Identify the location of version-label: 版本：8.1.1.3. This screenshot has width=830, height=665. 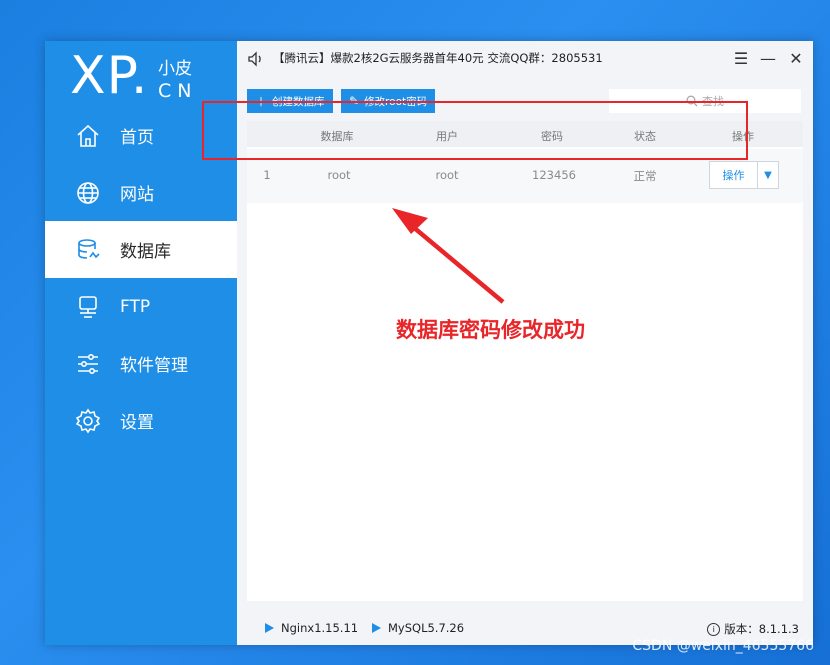
(761, 629).